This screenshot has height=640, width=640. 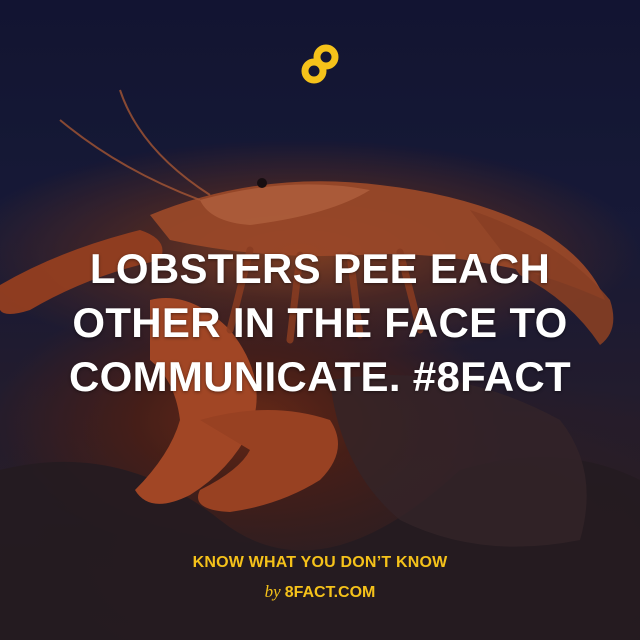 I want to click on byline: by 8FACT.COM, so click(x=320, y=592).